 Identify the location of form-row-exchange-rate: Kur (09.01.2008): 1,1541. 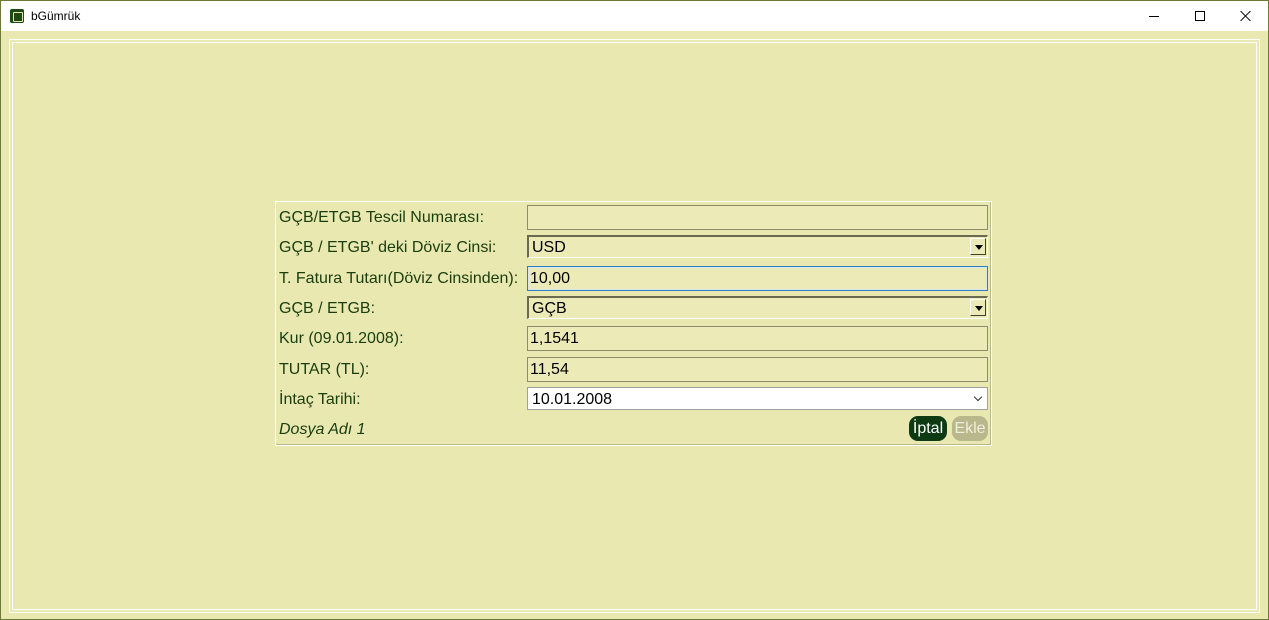
(633, 338).